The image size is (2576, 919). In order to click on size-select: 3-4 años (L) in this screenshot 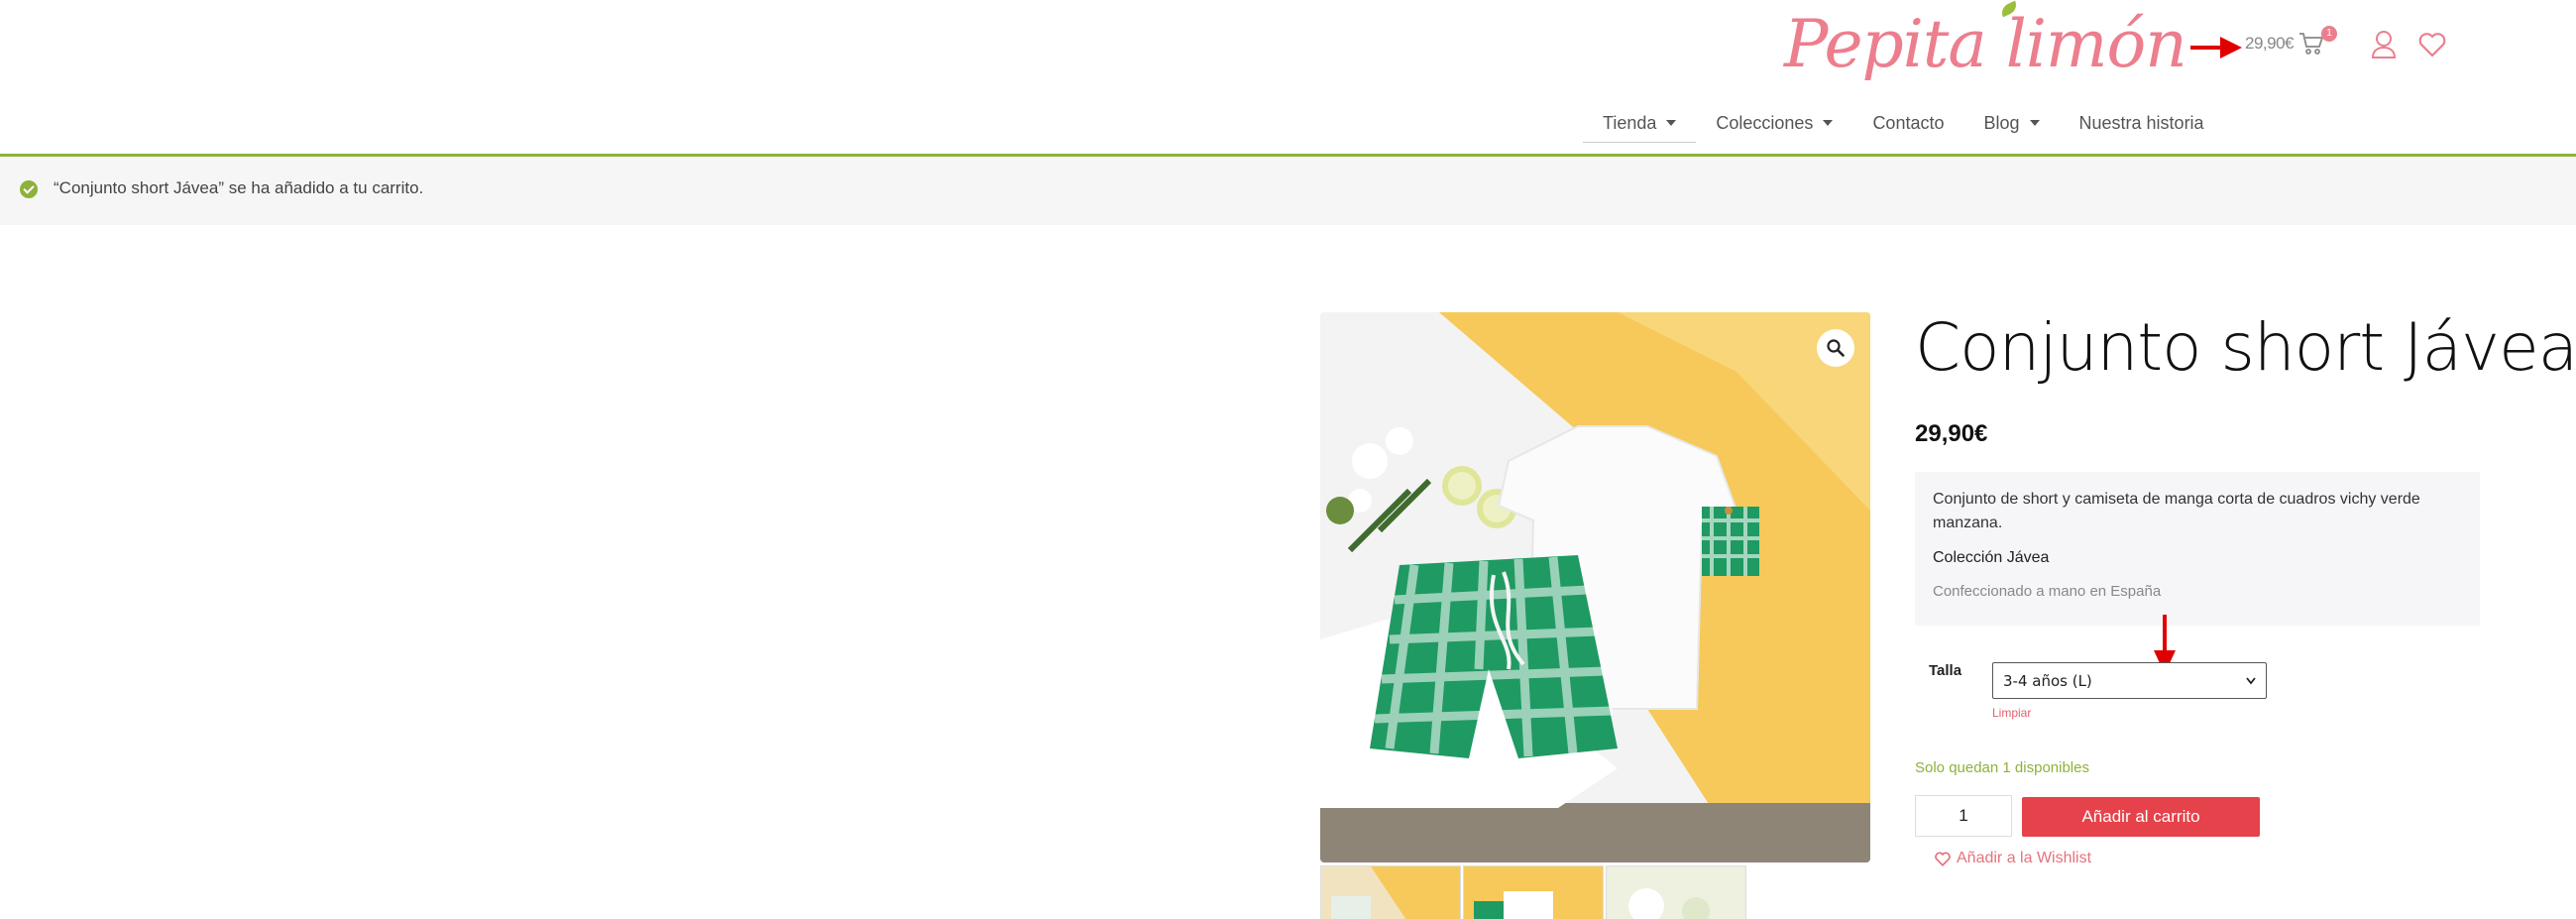, I will do `click(2129, 681)`.